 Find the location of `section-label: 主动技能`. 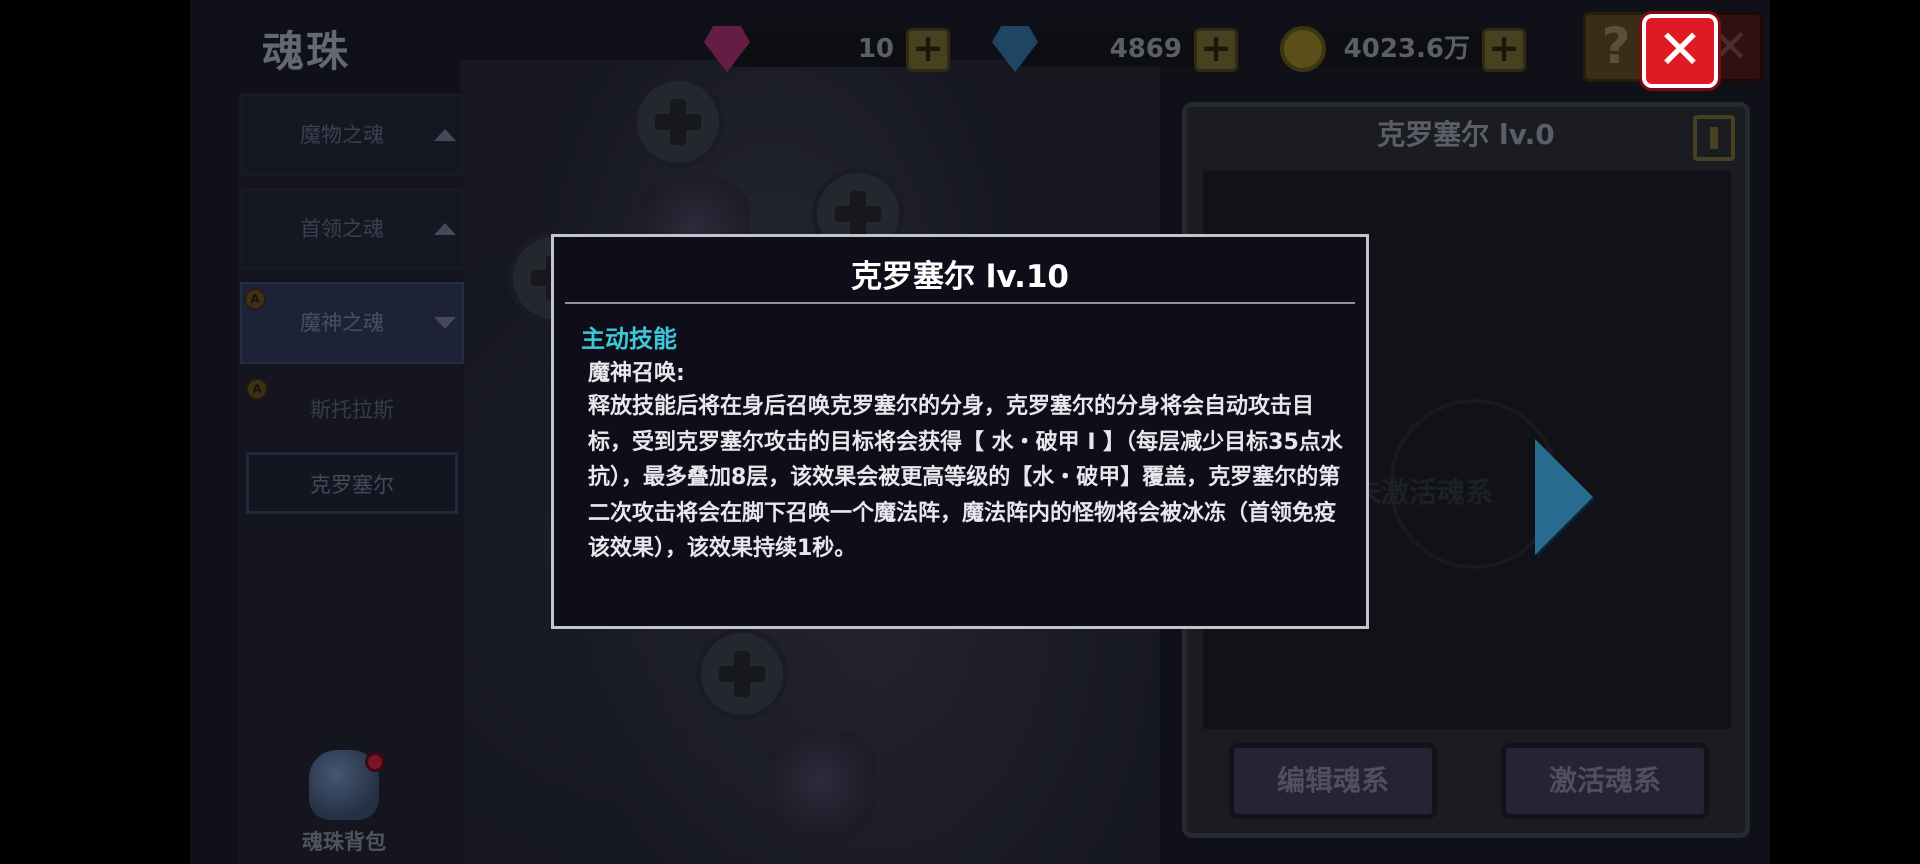

section-label: 主动技能 is located at coordinates (629, 339).